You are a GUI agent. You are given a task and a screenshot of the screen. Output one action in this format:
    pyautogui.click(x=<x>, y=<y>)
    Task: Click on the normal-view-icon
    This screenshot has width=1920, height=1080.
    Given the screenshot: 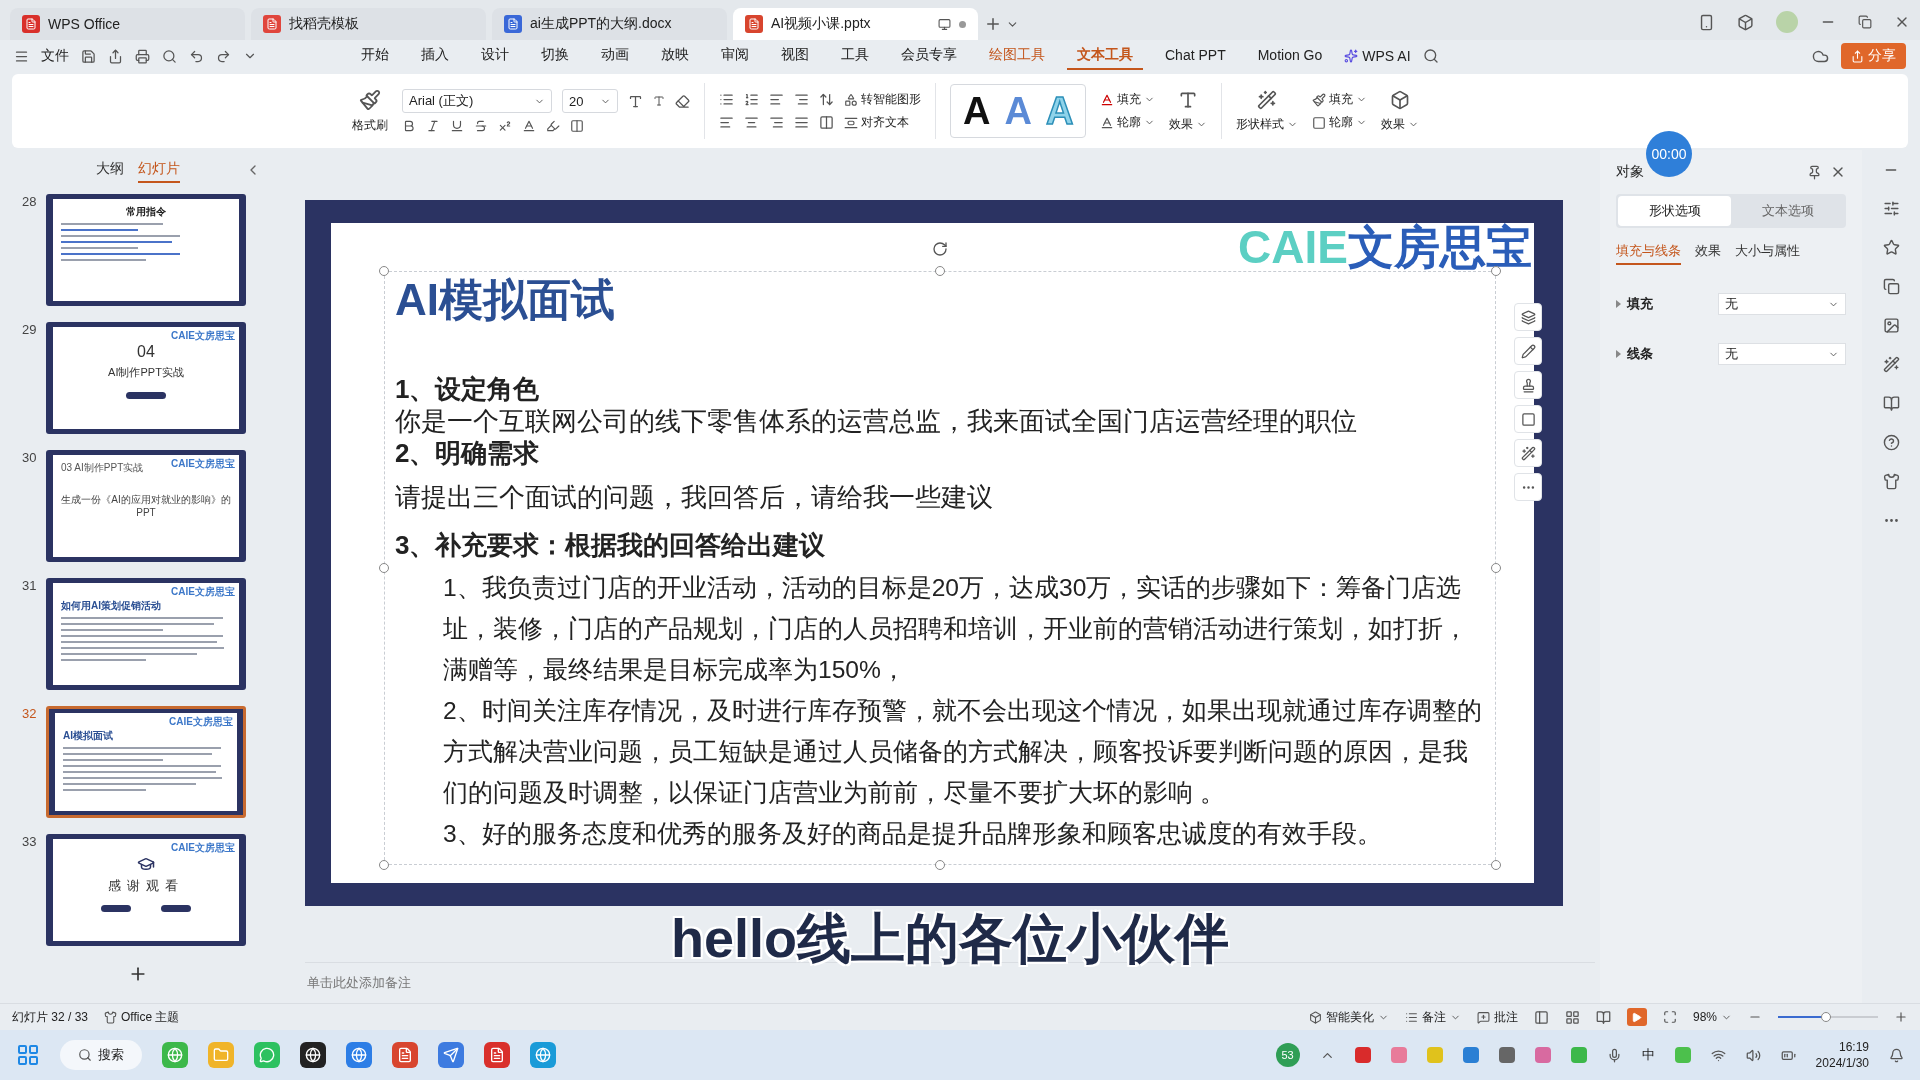 What is the action you would take?
    pyautogui.click(x=1541, y=1017)
    